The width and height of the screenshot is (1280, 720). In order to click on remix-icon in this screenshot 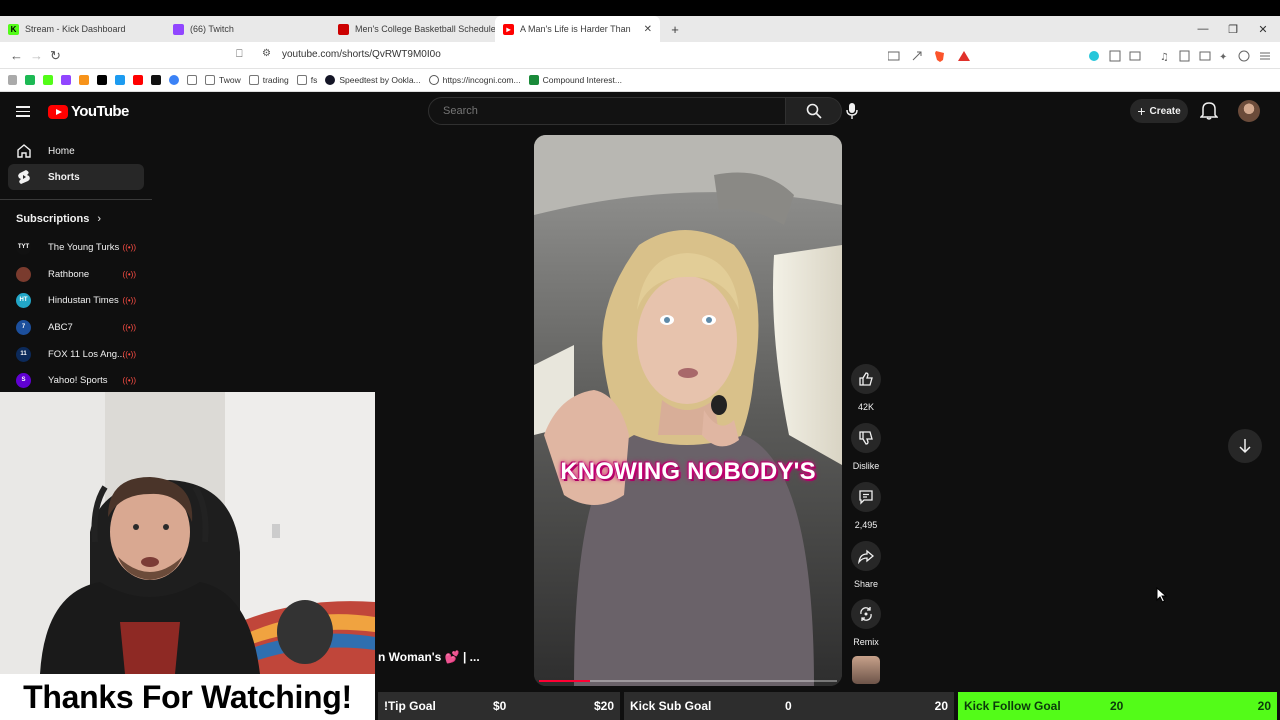, I will do `click(866, 614)`.